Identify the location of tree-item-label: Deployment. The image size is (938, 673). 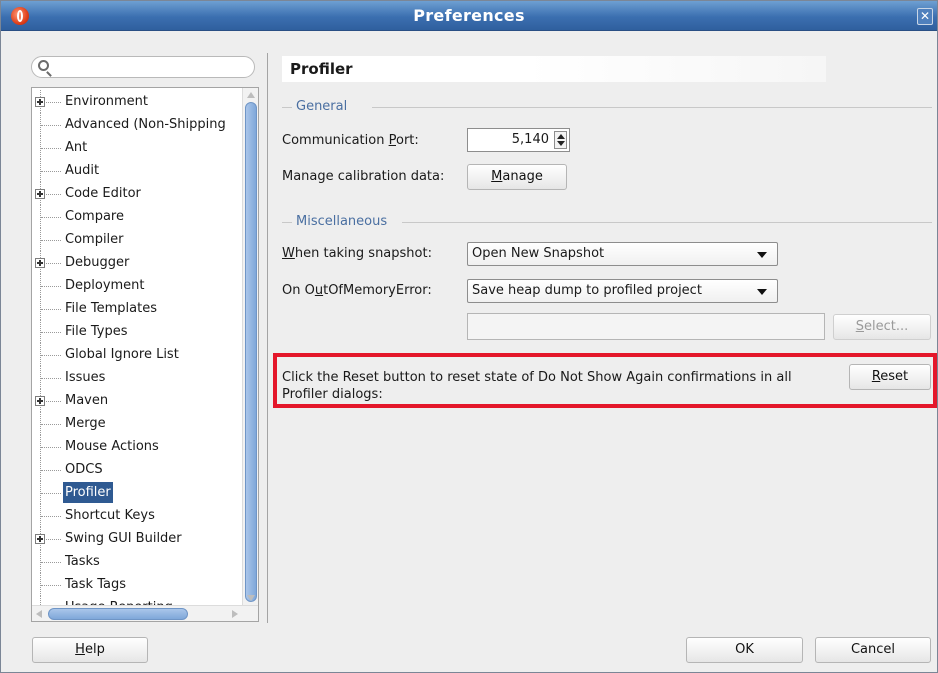
(105, 285).